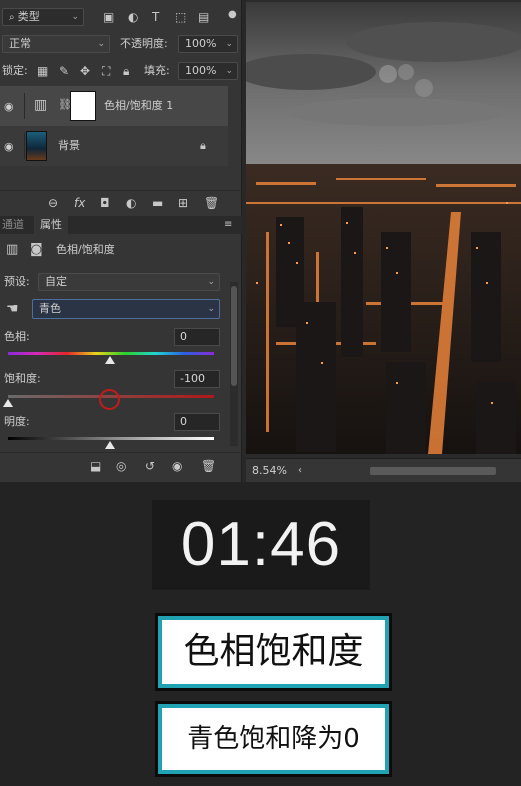 This screenshot has width=521, height=786. I want to click on fill-value: 100%, so click(201, 70).